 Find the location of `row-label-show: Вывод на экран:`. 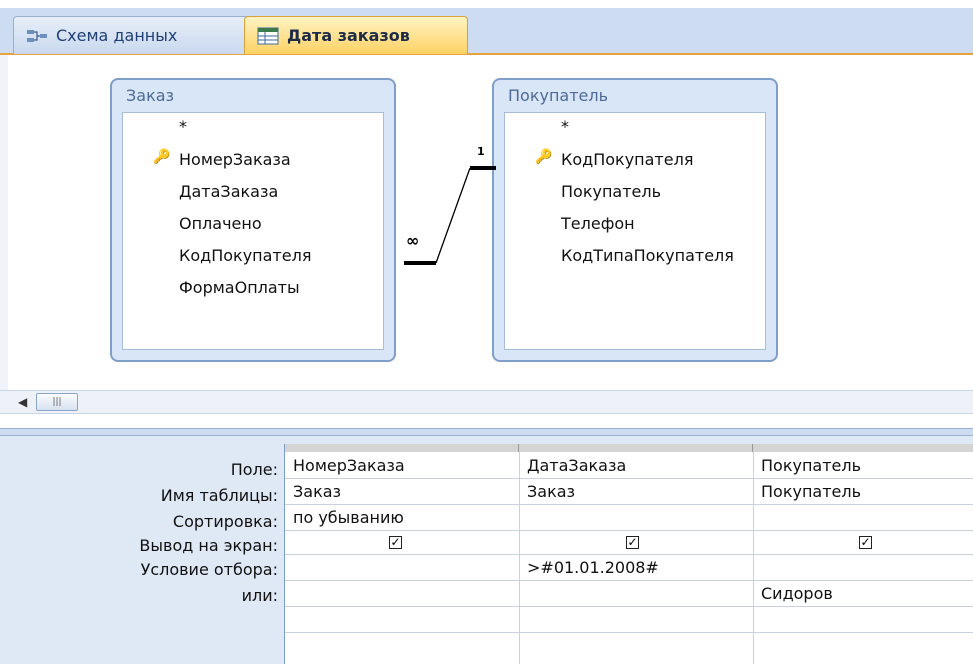

row-label-show: Вывод на экран: is located at coordinates (208, 545).